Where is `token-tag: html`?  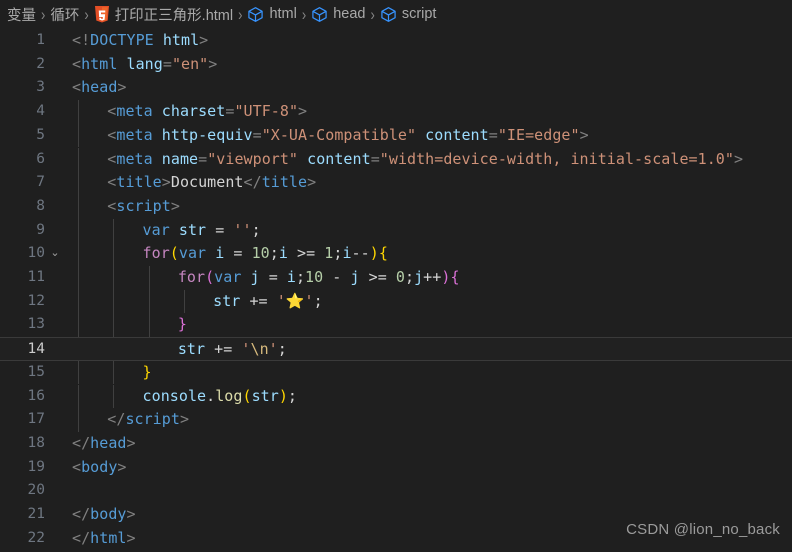
token-tag: html is located at coordinates (108, 537).